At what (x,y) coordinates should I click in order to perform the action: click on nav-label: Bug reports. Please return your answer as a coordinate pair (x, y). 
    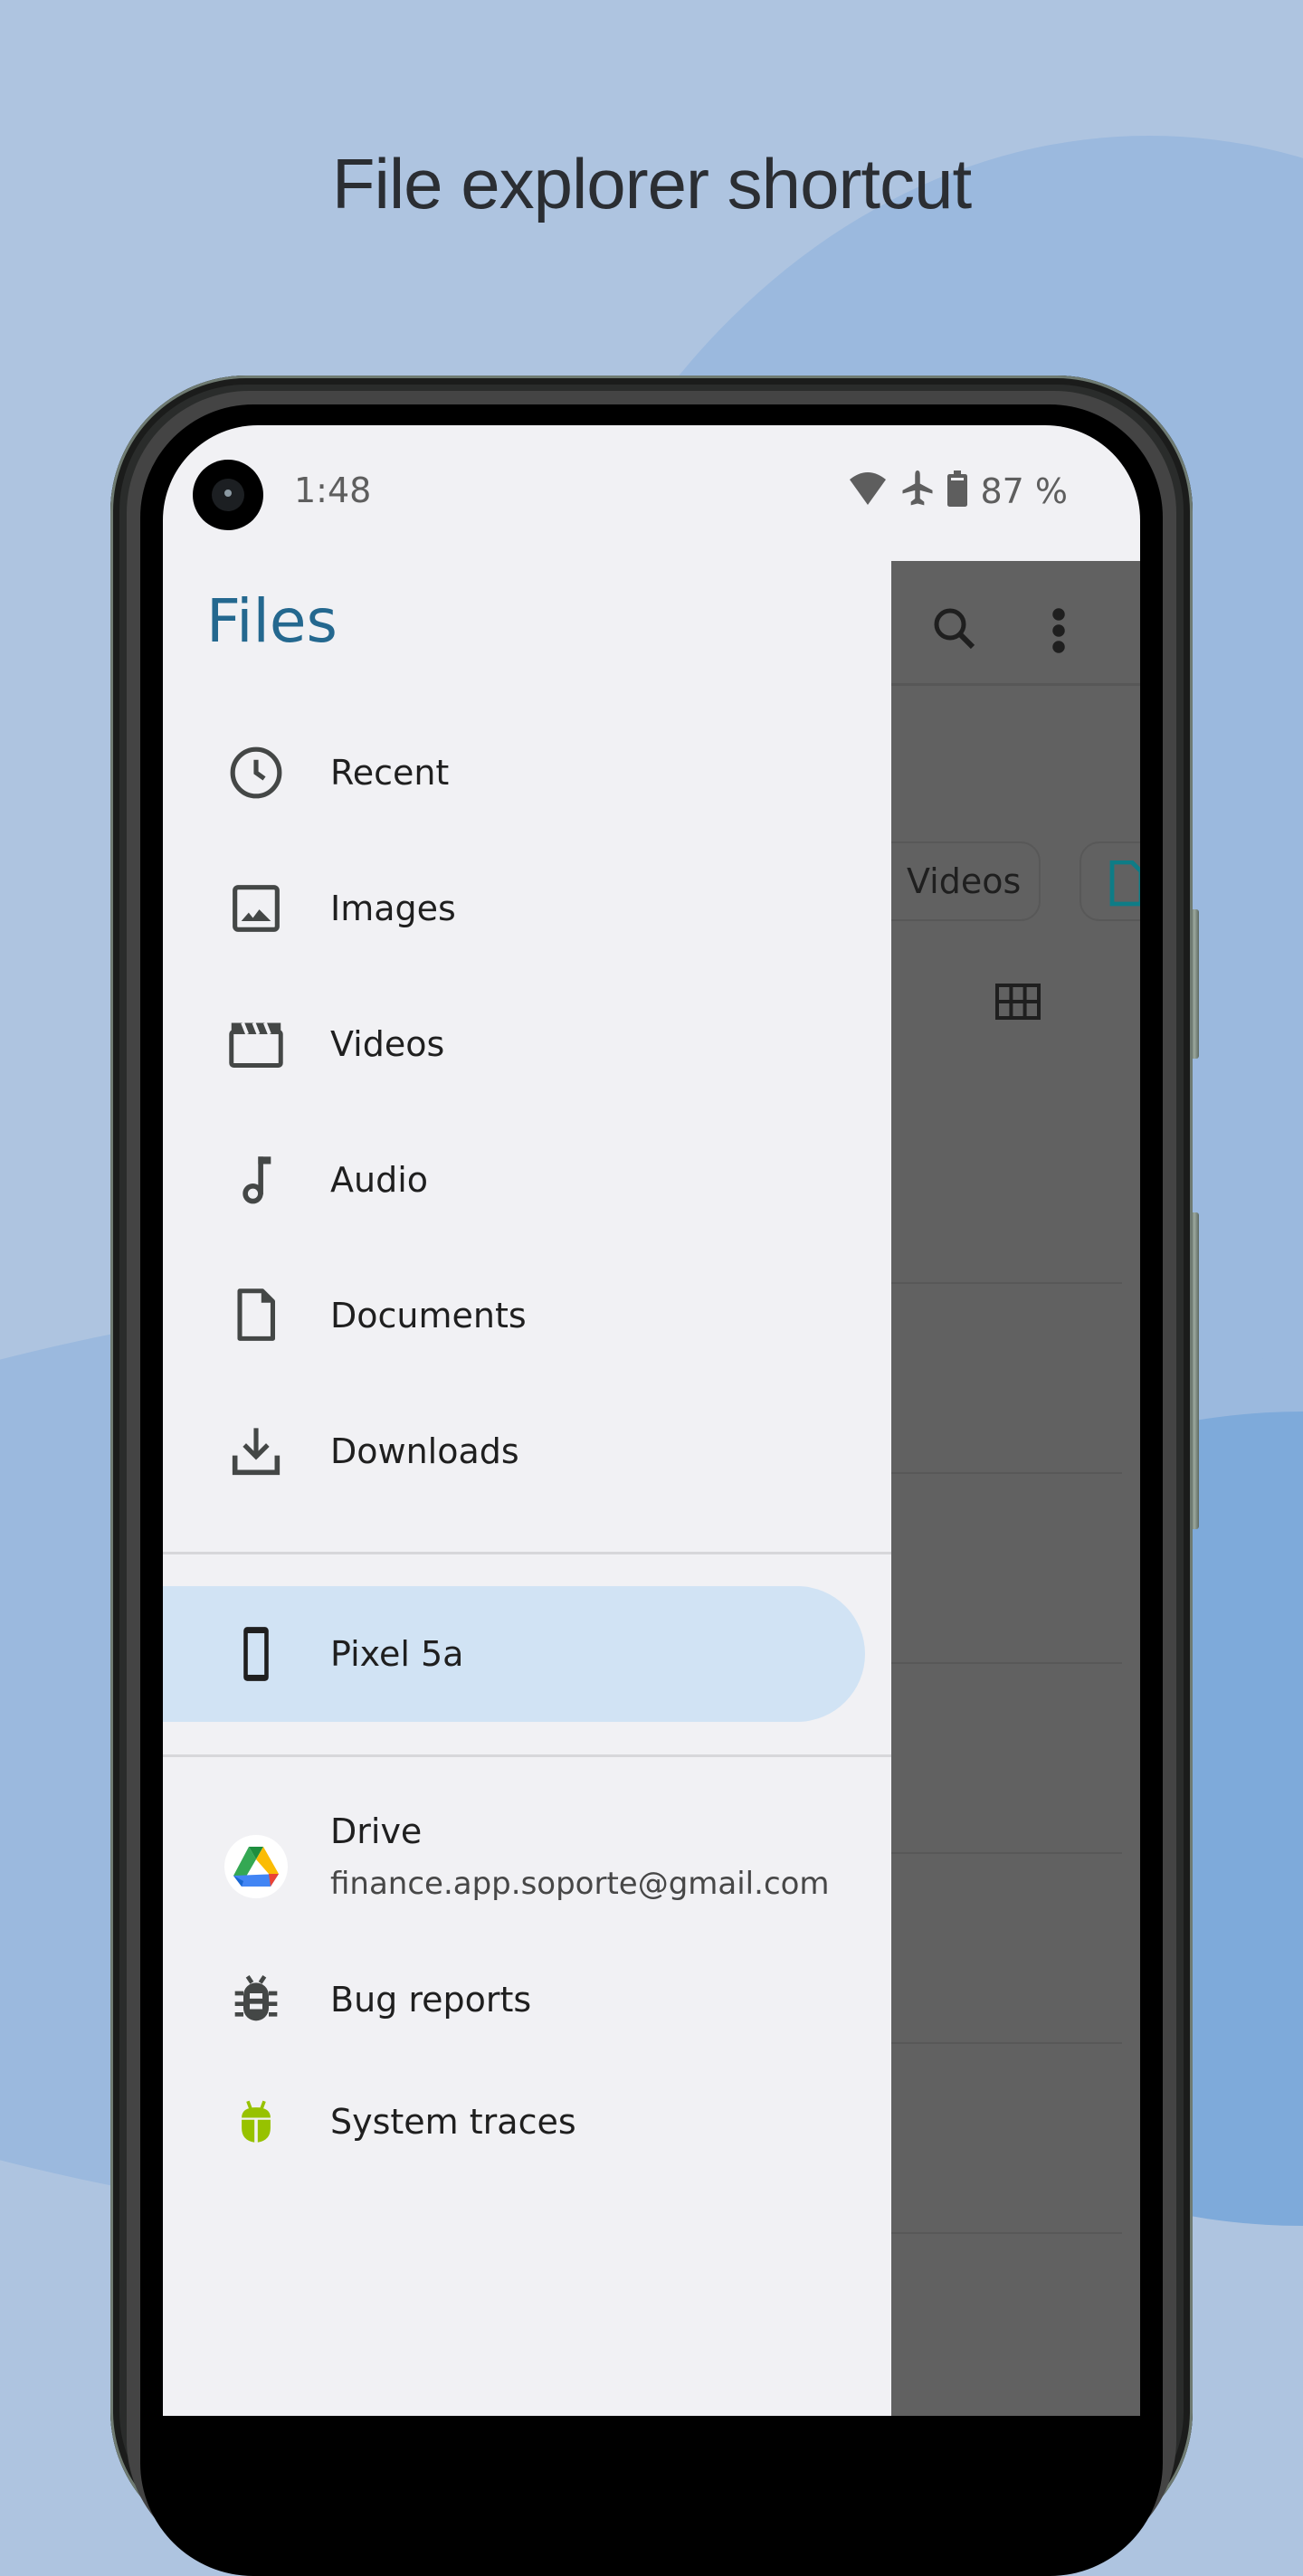
    Looking at the image, I should click on (431, 2000).